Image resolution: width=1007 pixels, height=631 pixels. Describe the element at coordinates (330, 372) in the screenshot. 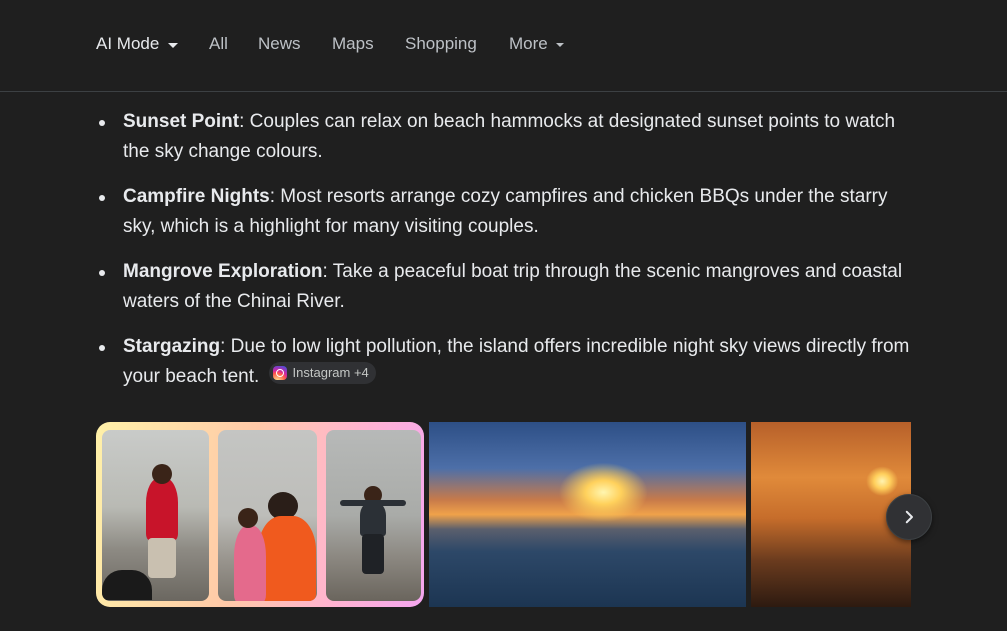

I see `source-chip-label: Instagram +4` at that location.